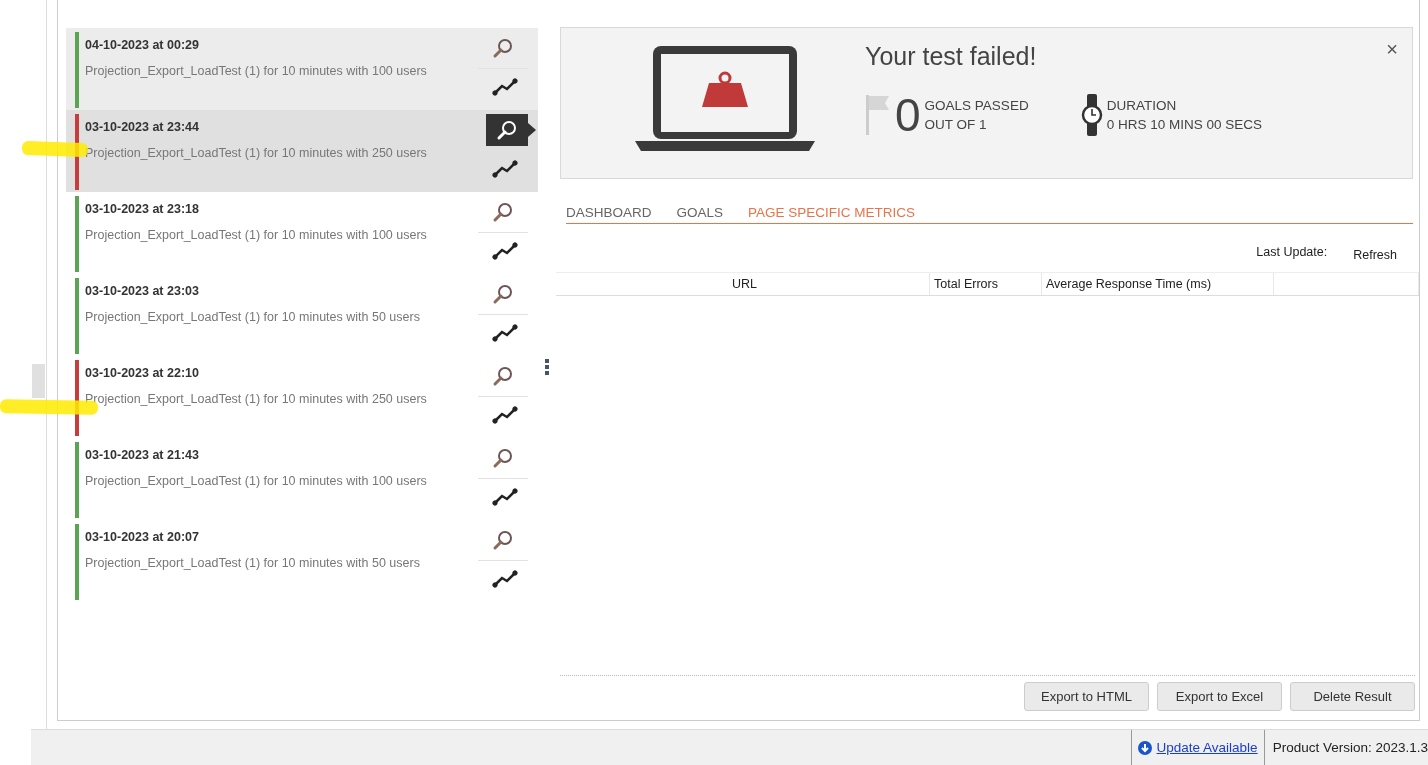 This screenshot has width=1428, height=765. Describe the element at coordinates (1142, 106) in the screenshot. I see `duration-label: DURATION` at that location.